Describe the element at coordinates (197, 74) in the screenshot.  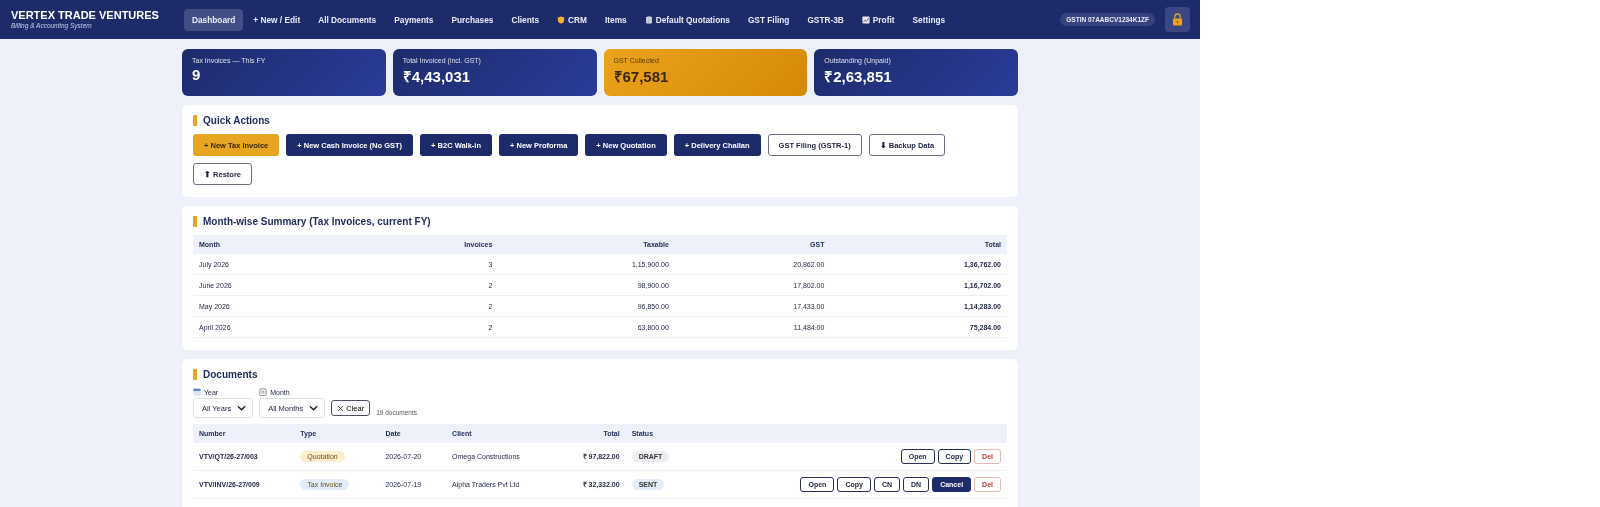
I see `stat-value: 9` at that location.